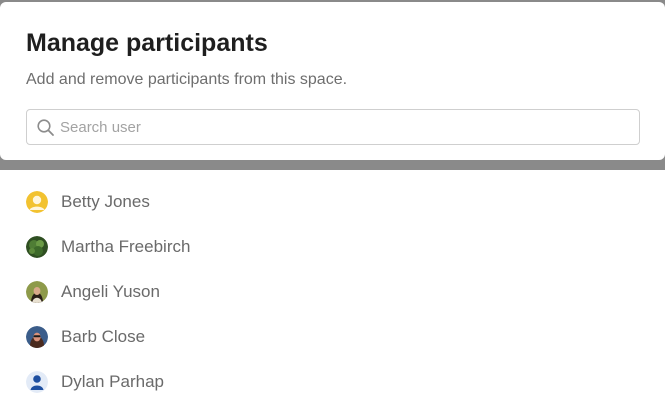  Describe the element at coordinates (110, 291) in the screenshot. I see `participant-name: Angeli Yuson` at that location.